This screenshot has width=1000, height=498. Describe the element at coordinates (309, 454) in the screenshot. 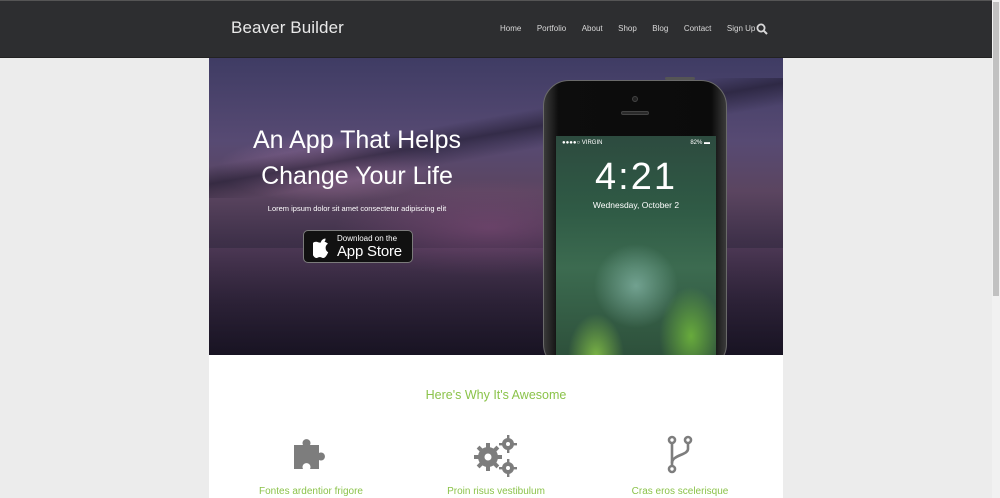

I see `puzzle-icon` at that location.